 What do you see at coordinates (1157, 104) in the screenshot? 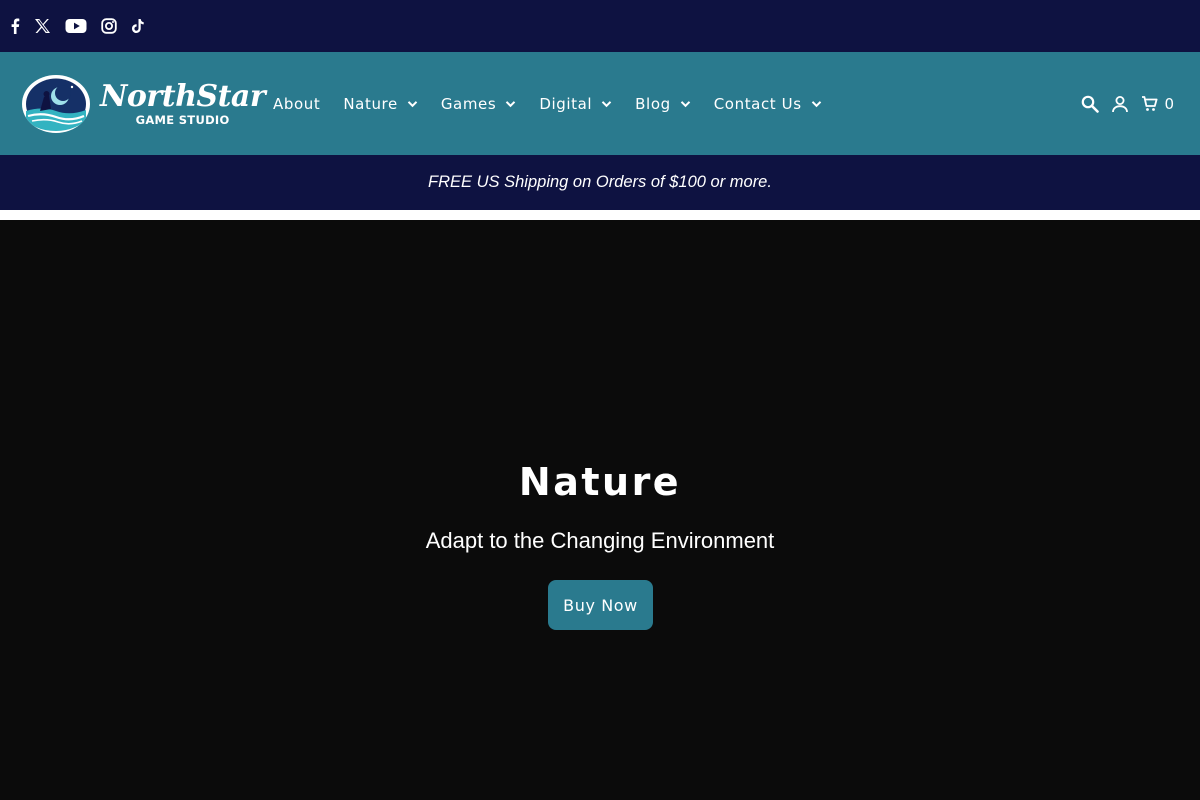
I see `cart-icon: 0` at bounding box center [1157, 104].